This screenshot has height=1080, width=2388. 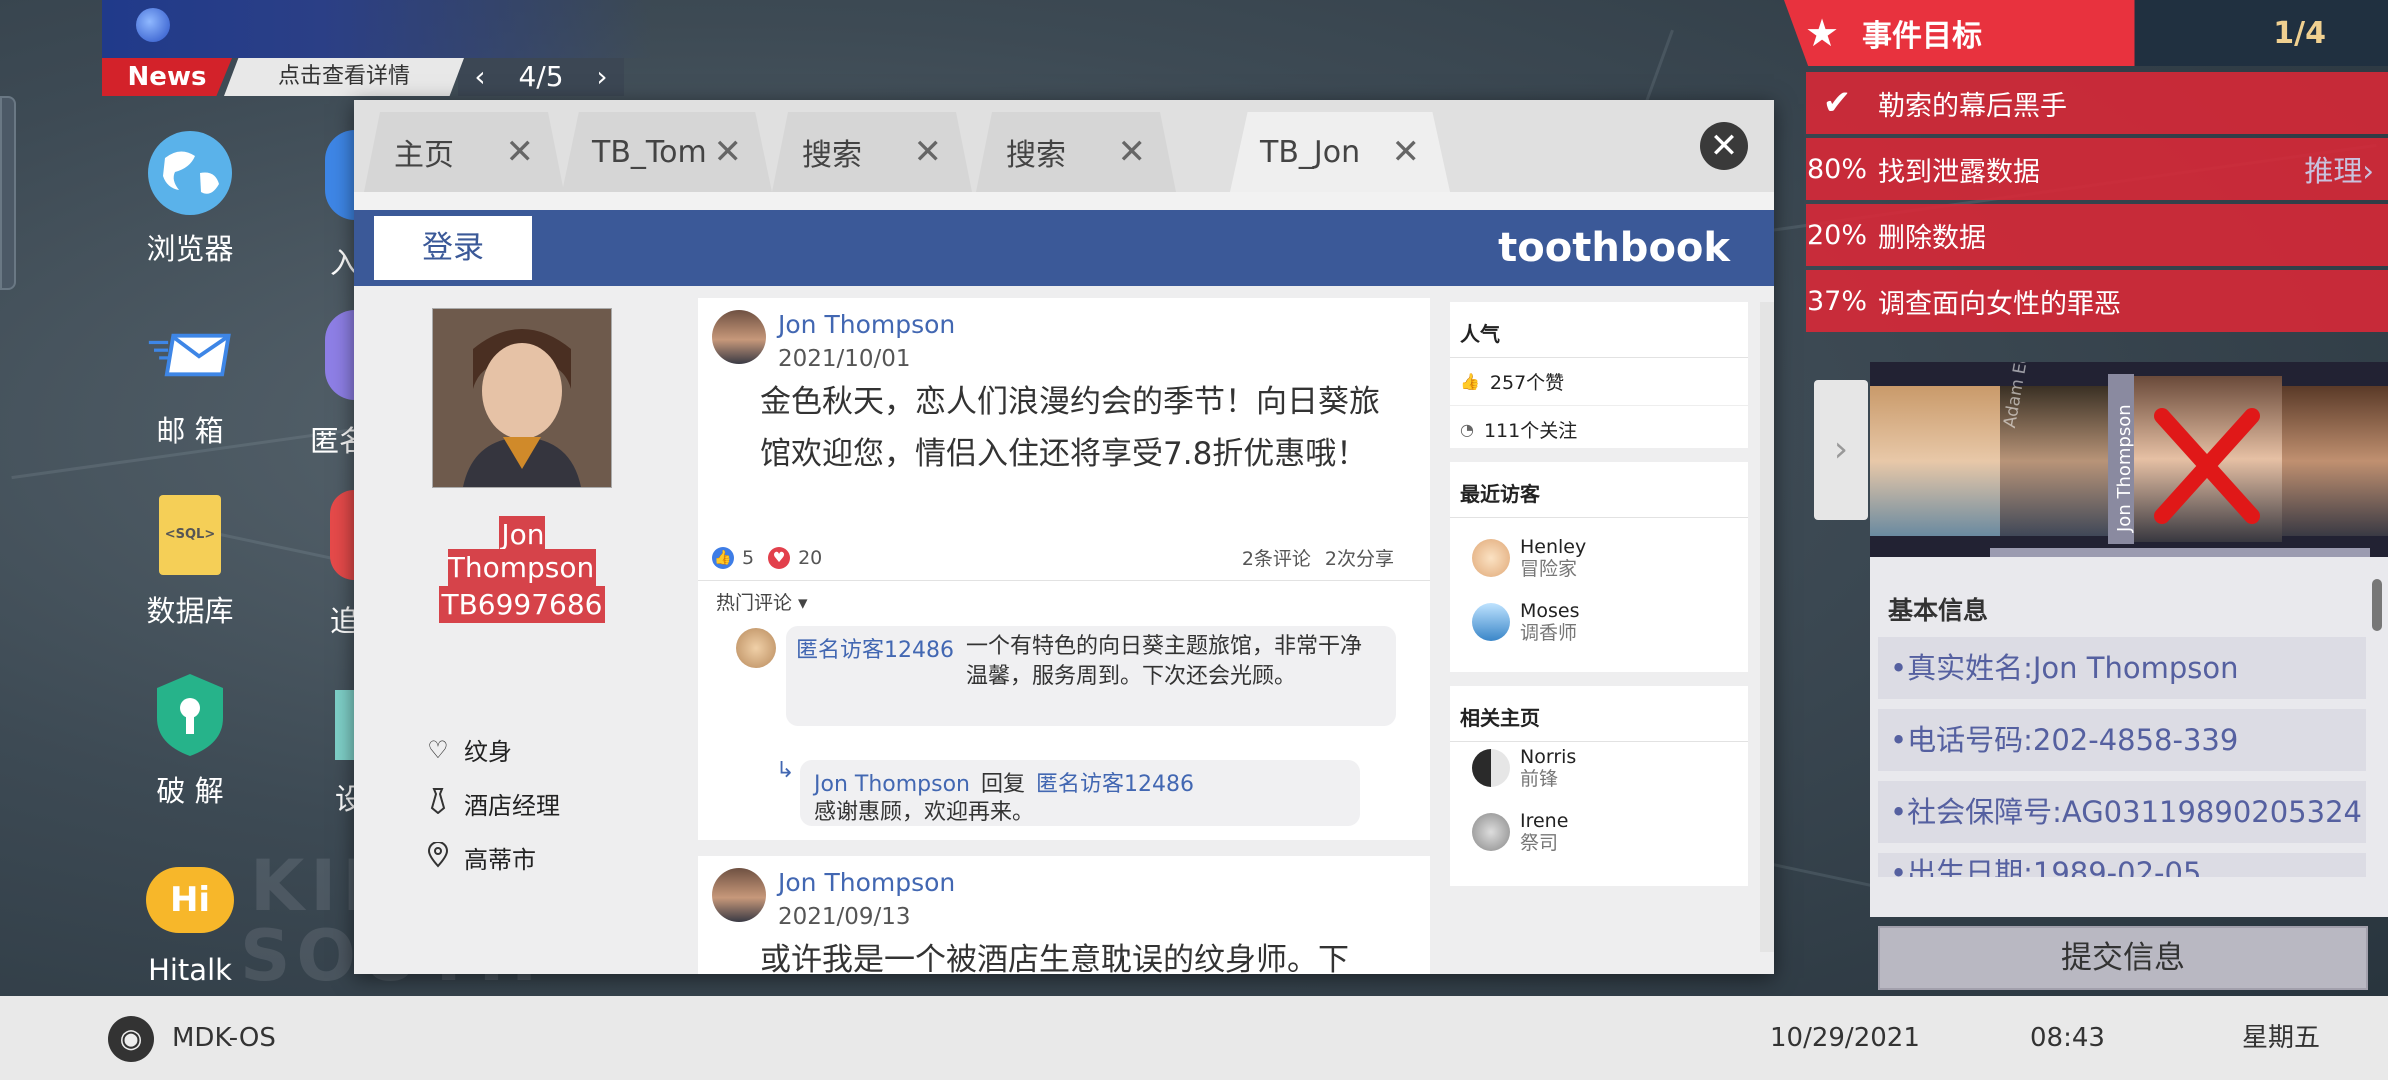 I want to click on visitor-item: Moses 调香师, so click(x=1599, y=622).